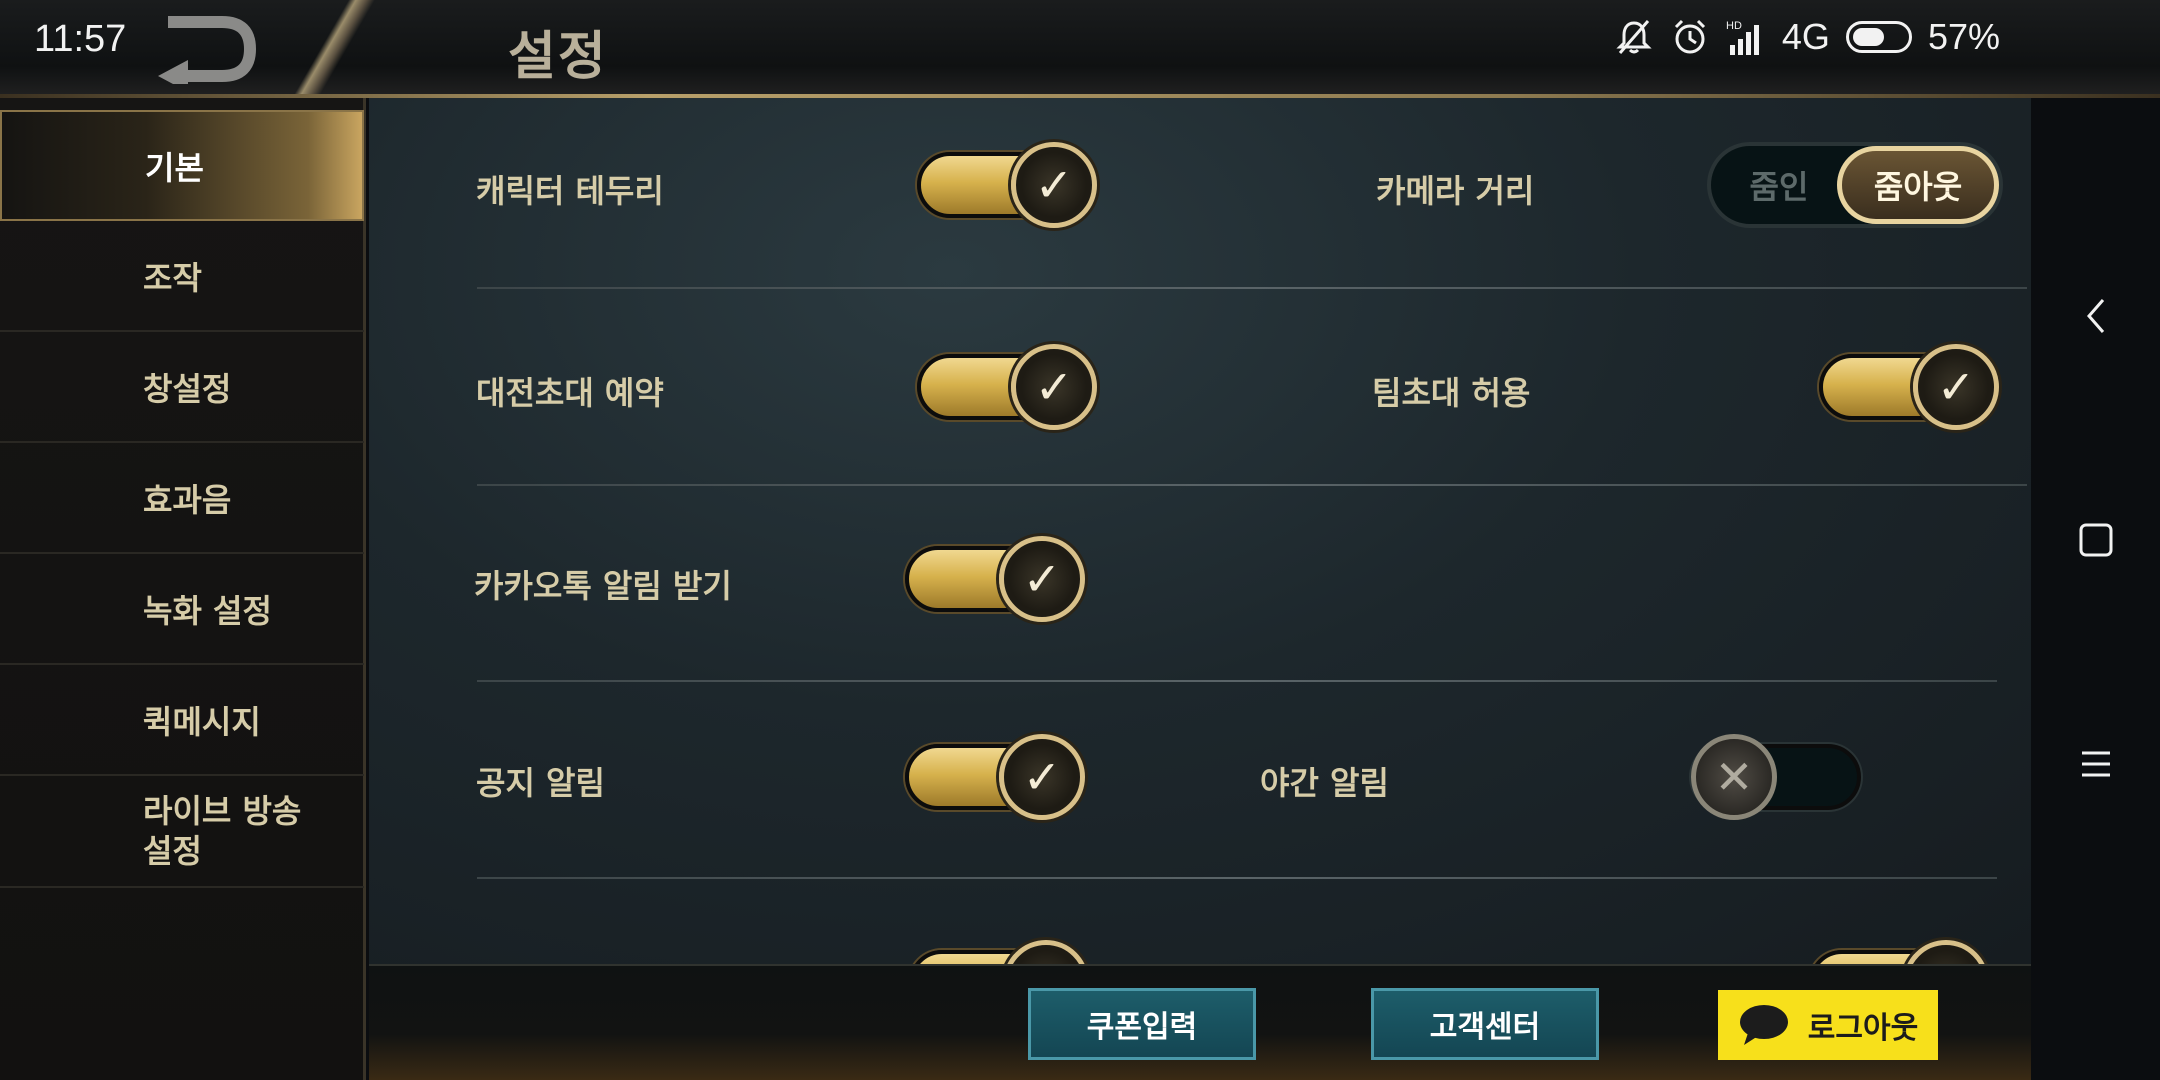 The height and width of the screenshot is (1080, 2160). I want to click on close-icon: ✕, so click(1734, 777).